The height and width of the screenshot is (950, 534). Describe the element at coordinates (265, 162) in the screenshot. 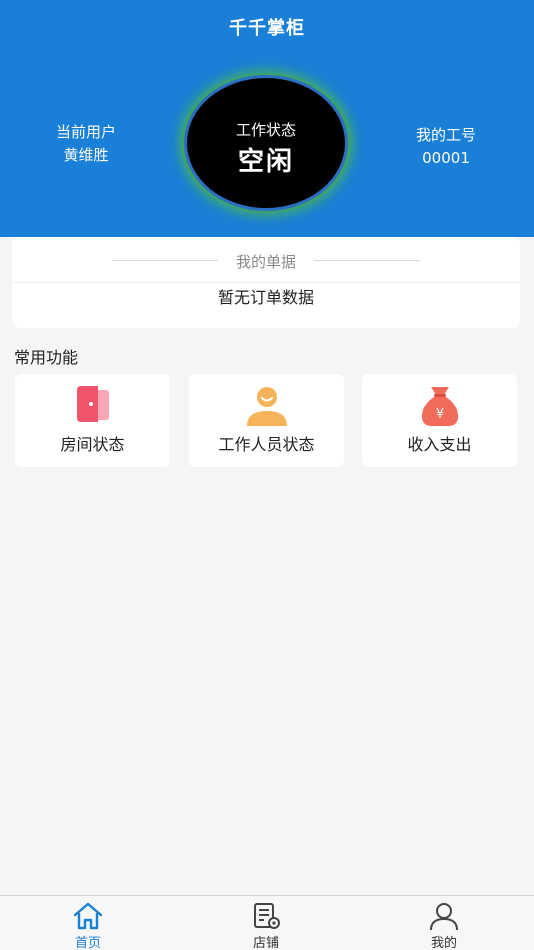

I see `work-status-value: 空闲` at that location.